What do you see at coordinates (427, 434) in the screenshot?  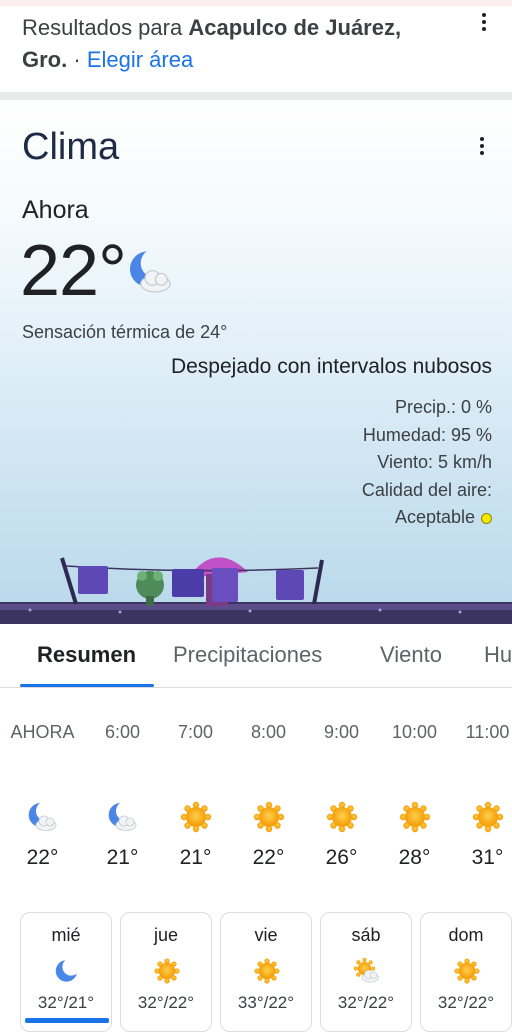 I see `humidity-value: Humedad: 95 %` at bounding box center [427, 434].